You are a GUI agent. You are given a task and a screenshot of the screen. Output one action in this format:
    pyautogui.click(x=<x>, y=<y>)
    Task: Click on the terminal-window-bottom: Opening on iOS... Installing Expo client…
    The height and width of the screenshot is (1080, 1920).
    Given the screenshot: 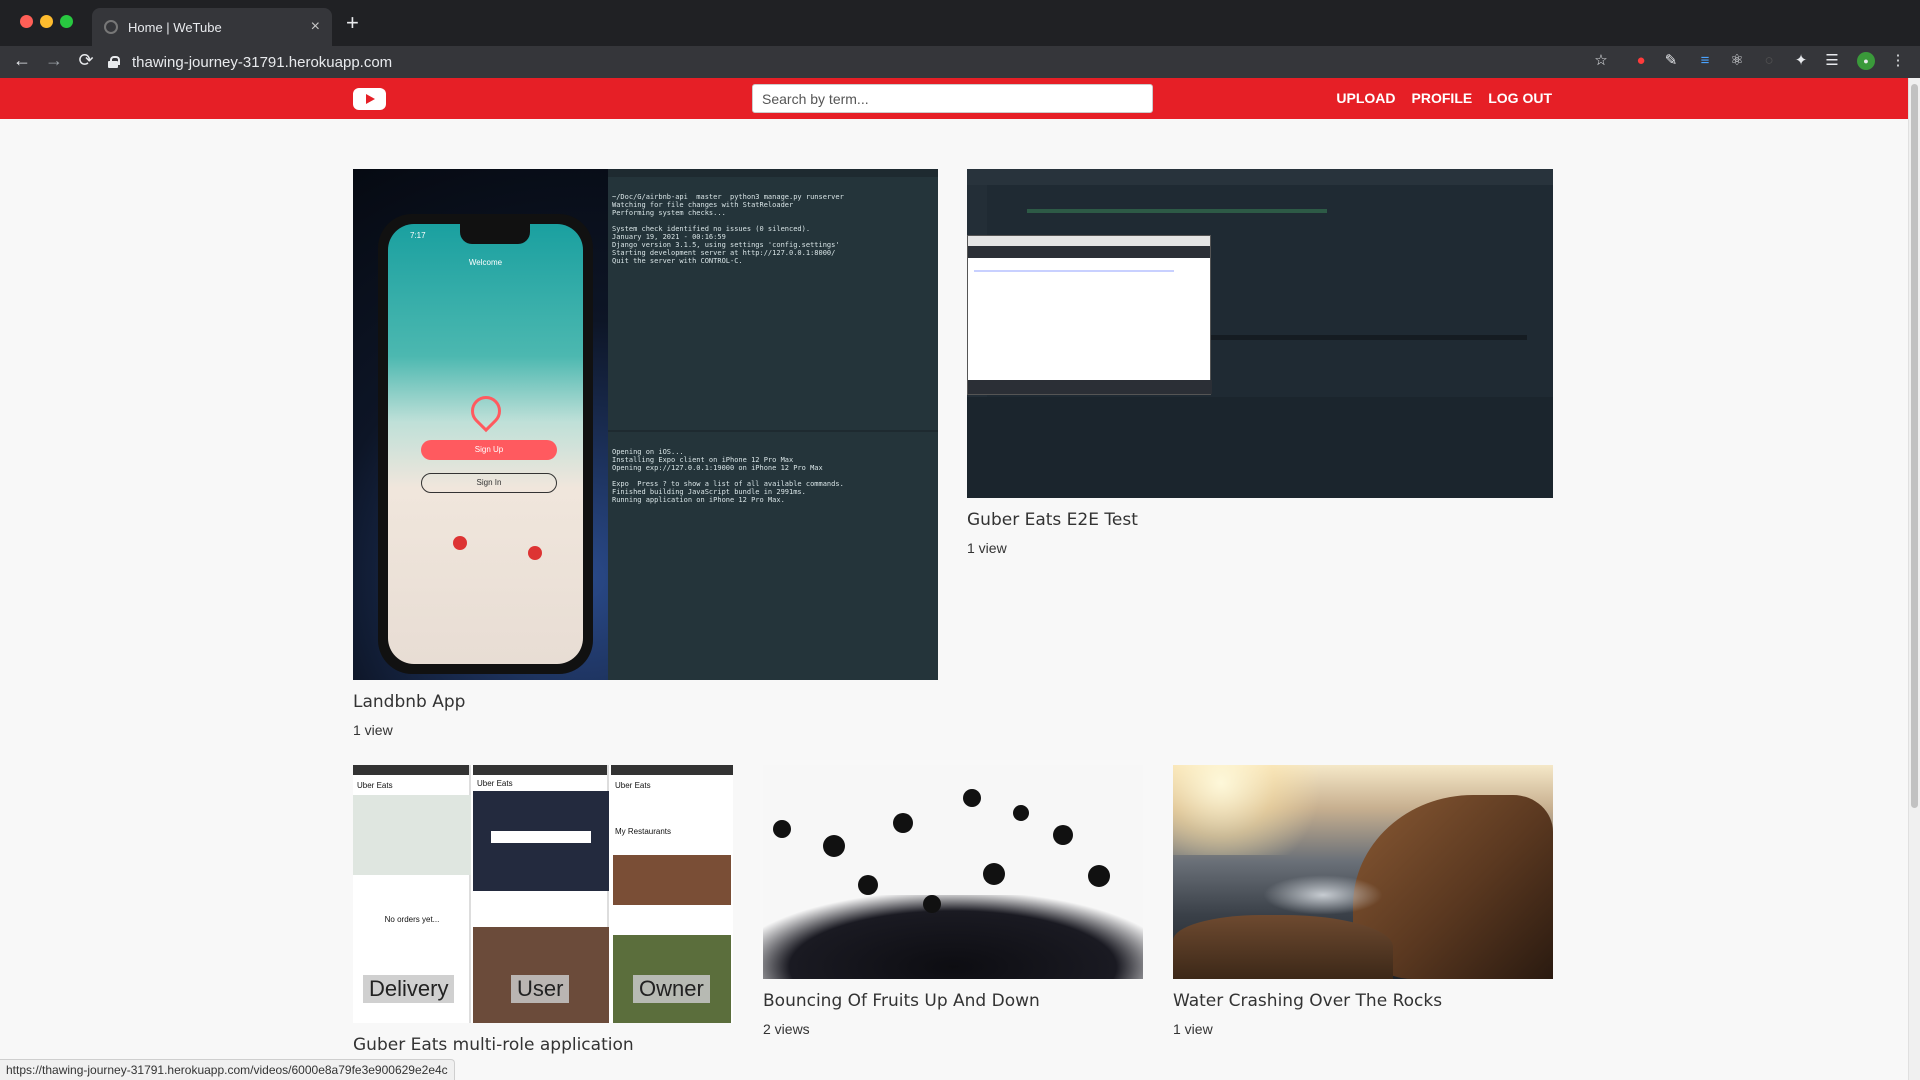 What is the action you would take?
    pyautogui.click(x=773, y=556)
    